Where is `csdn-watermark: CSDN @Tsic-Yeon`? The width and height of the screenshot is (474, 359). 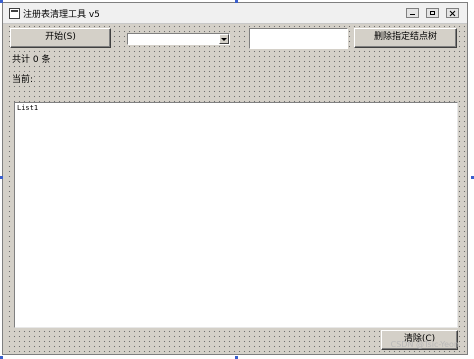
csdn-watermark: CSDN @Tsic-Yeon is located at coordinates (424, 344).